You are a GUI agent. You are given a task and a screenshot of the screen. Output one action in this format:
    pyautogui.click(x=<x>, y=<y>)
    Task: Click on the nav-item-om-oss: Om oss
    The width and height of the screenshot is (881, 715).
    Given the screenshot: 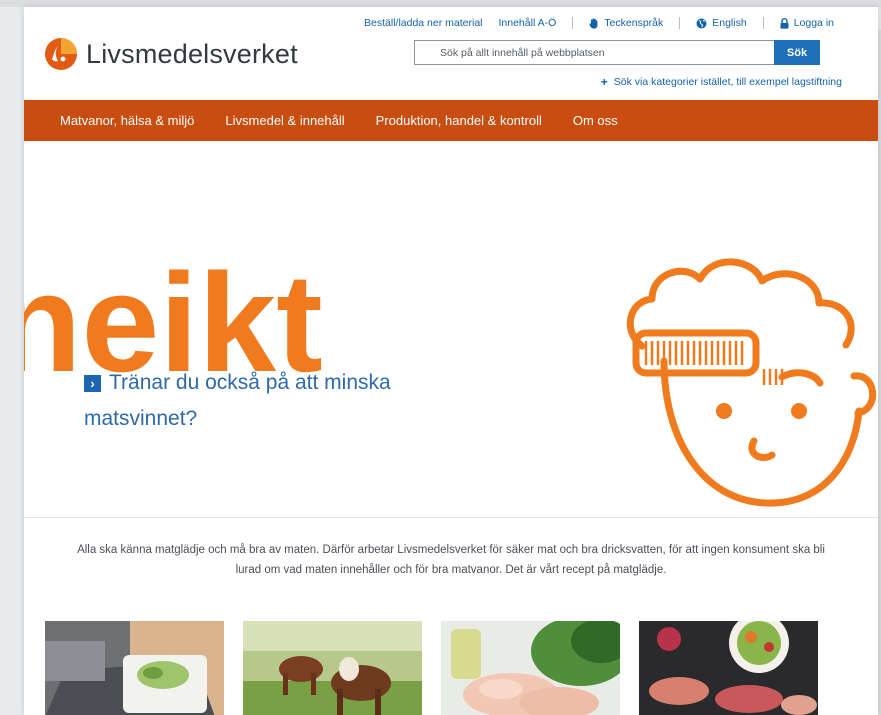 What is the action you would take?
    pyautogui.click(x=595, y=120)
    